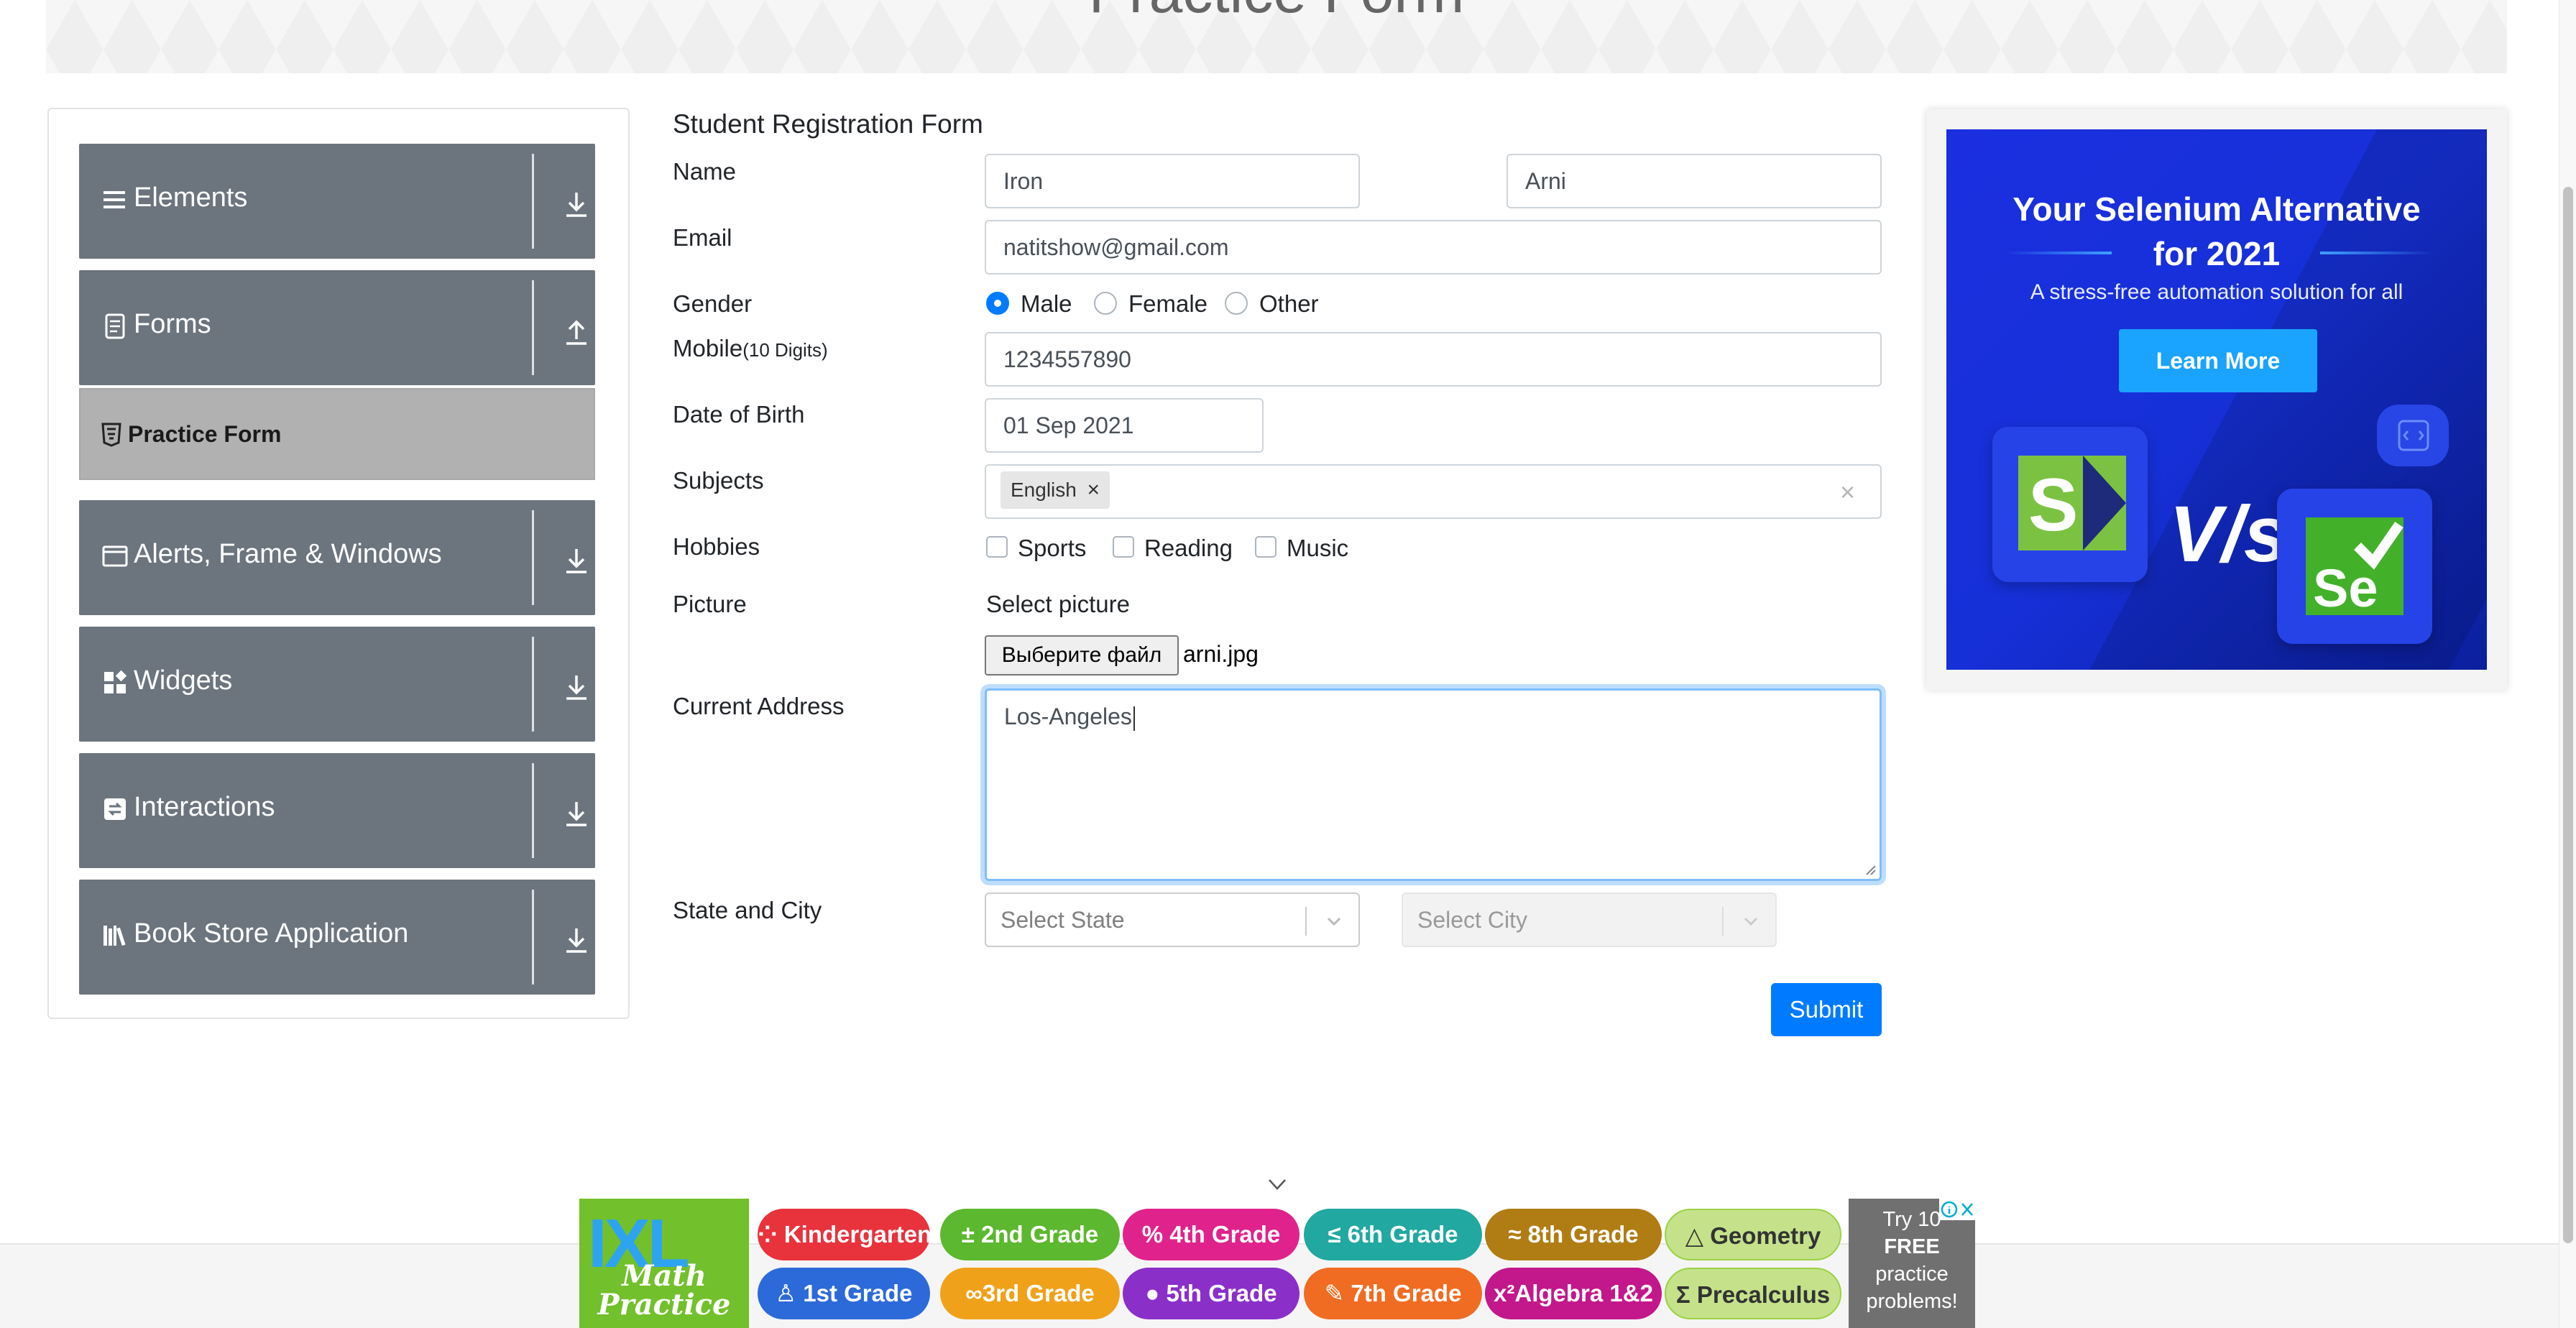 This screenshot has width=2576, height=1328. I want to click on remove-subject-icon: ×, so click(1093, 490).